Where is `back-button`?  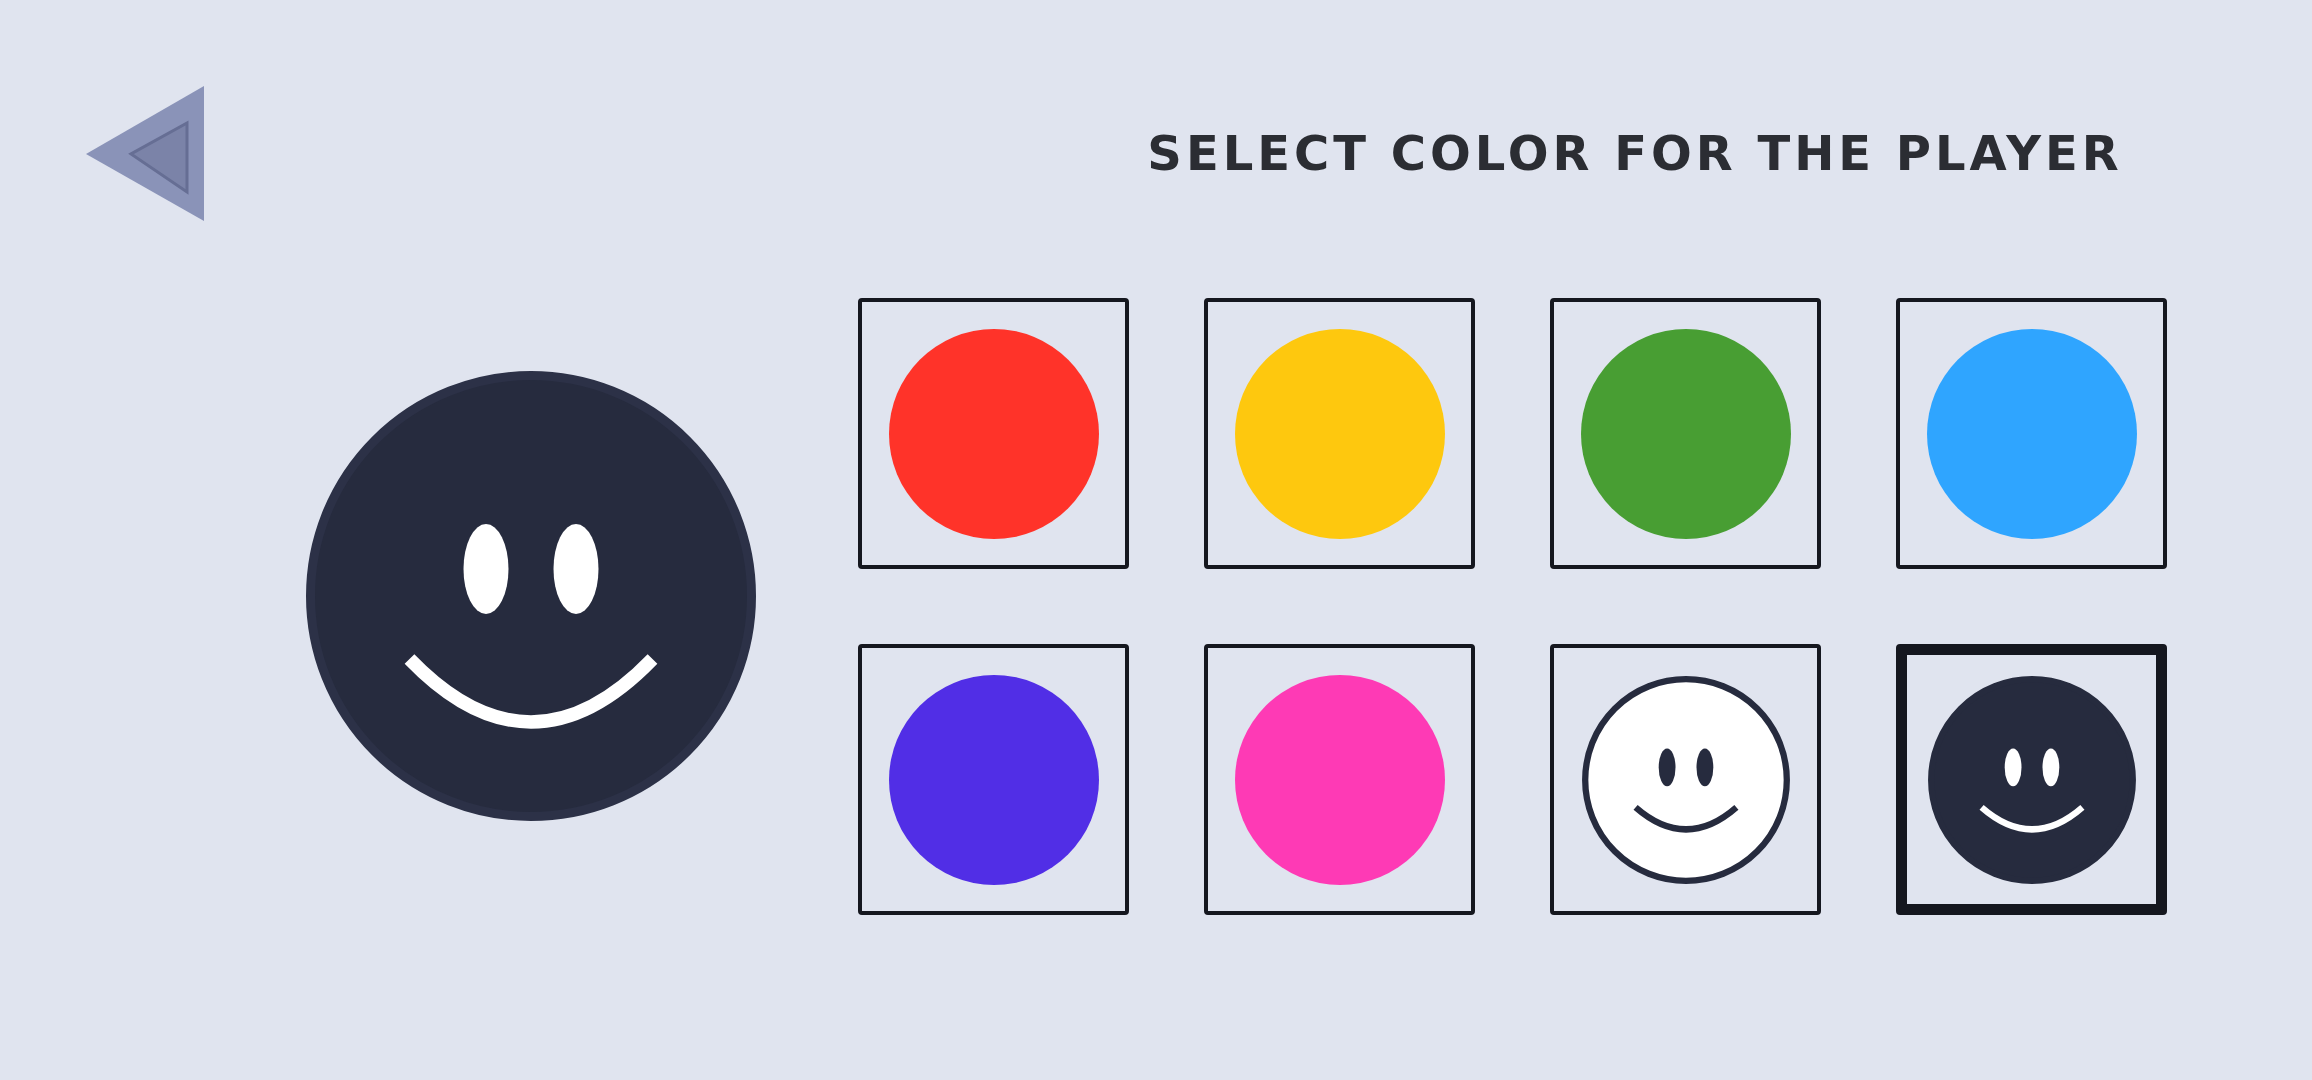 back-button is located at coordinates (145, 153).